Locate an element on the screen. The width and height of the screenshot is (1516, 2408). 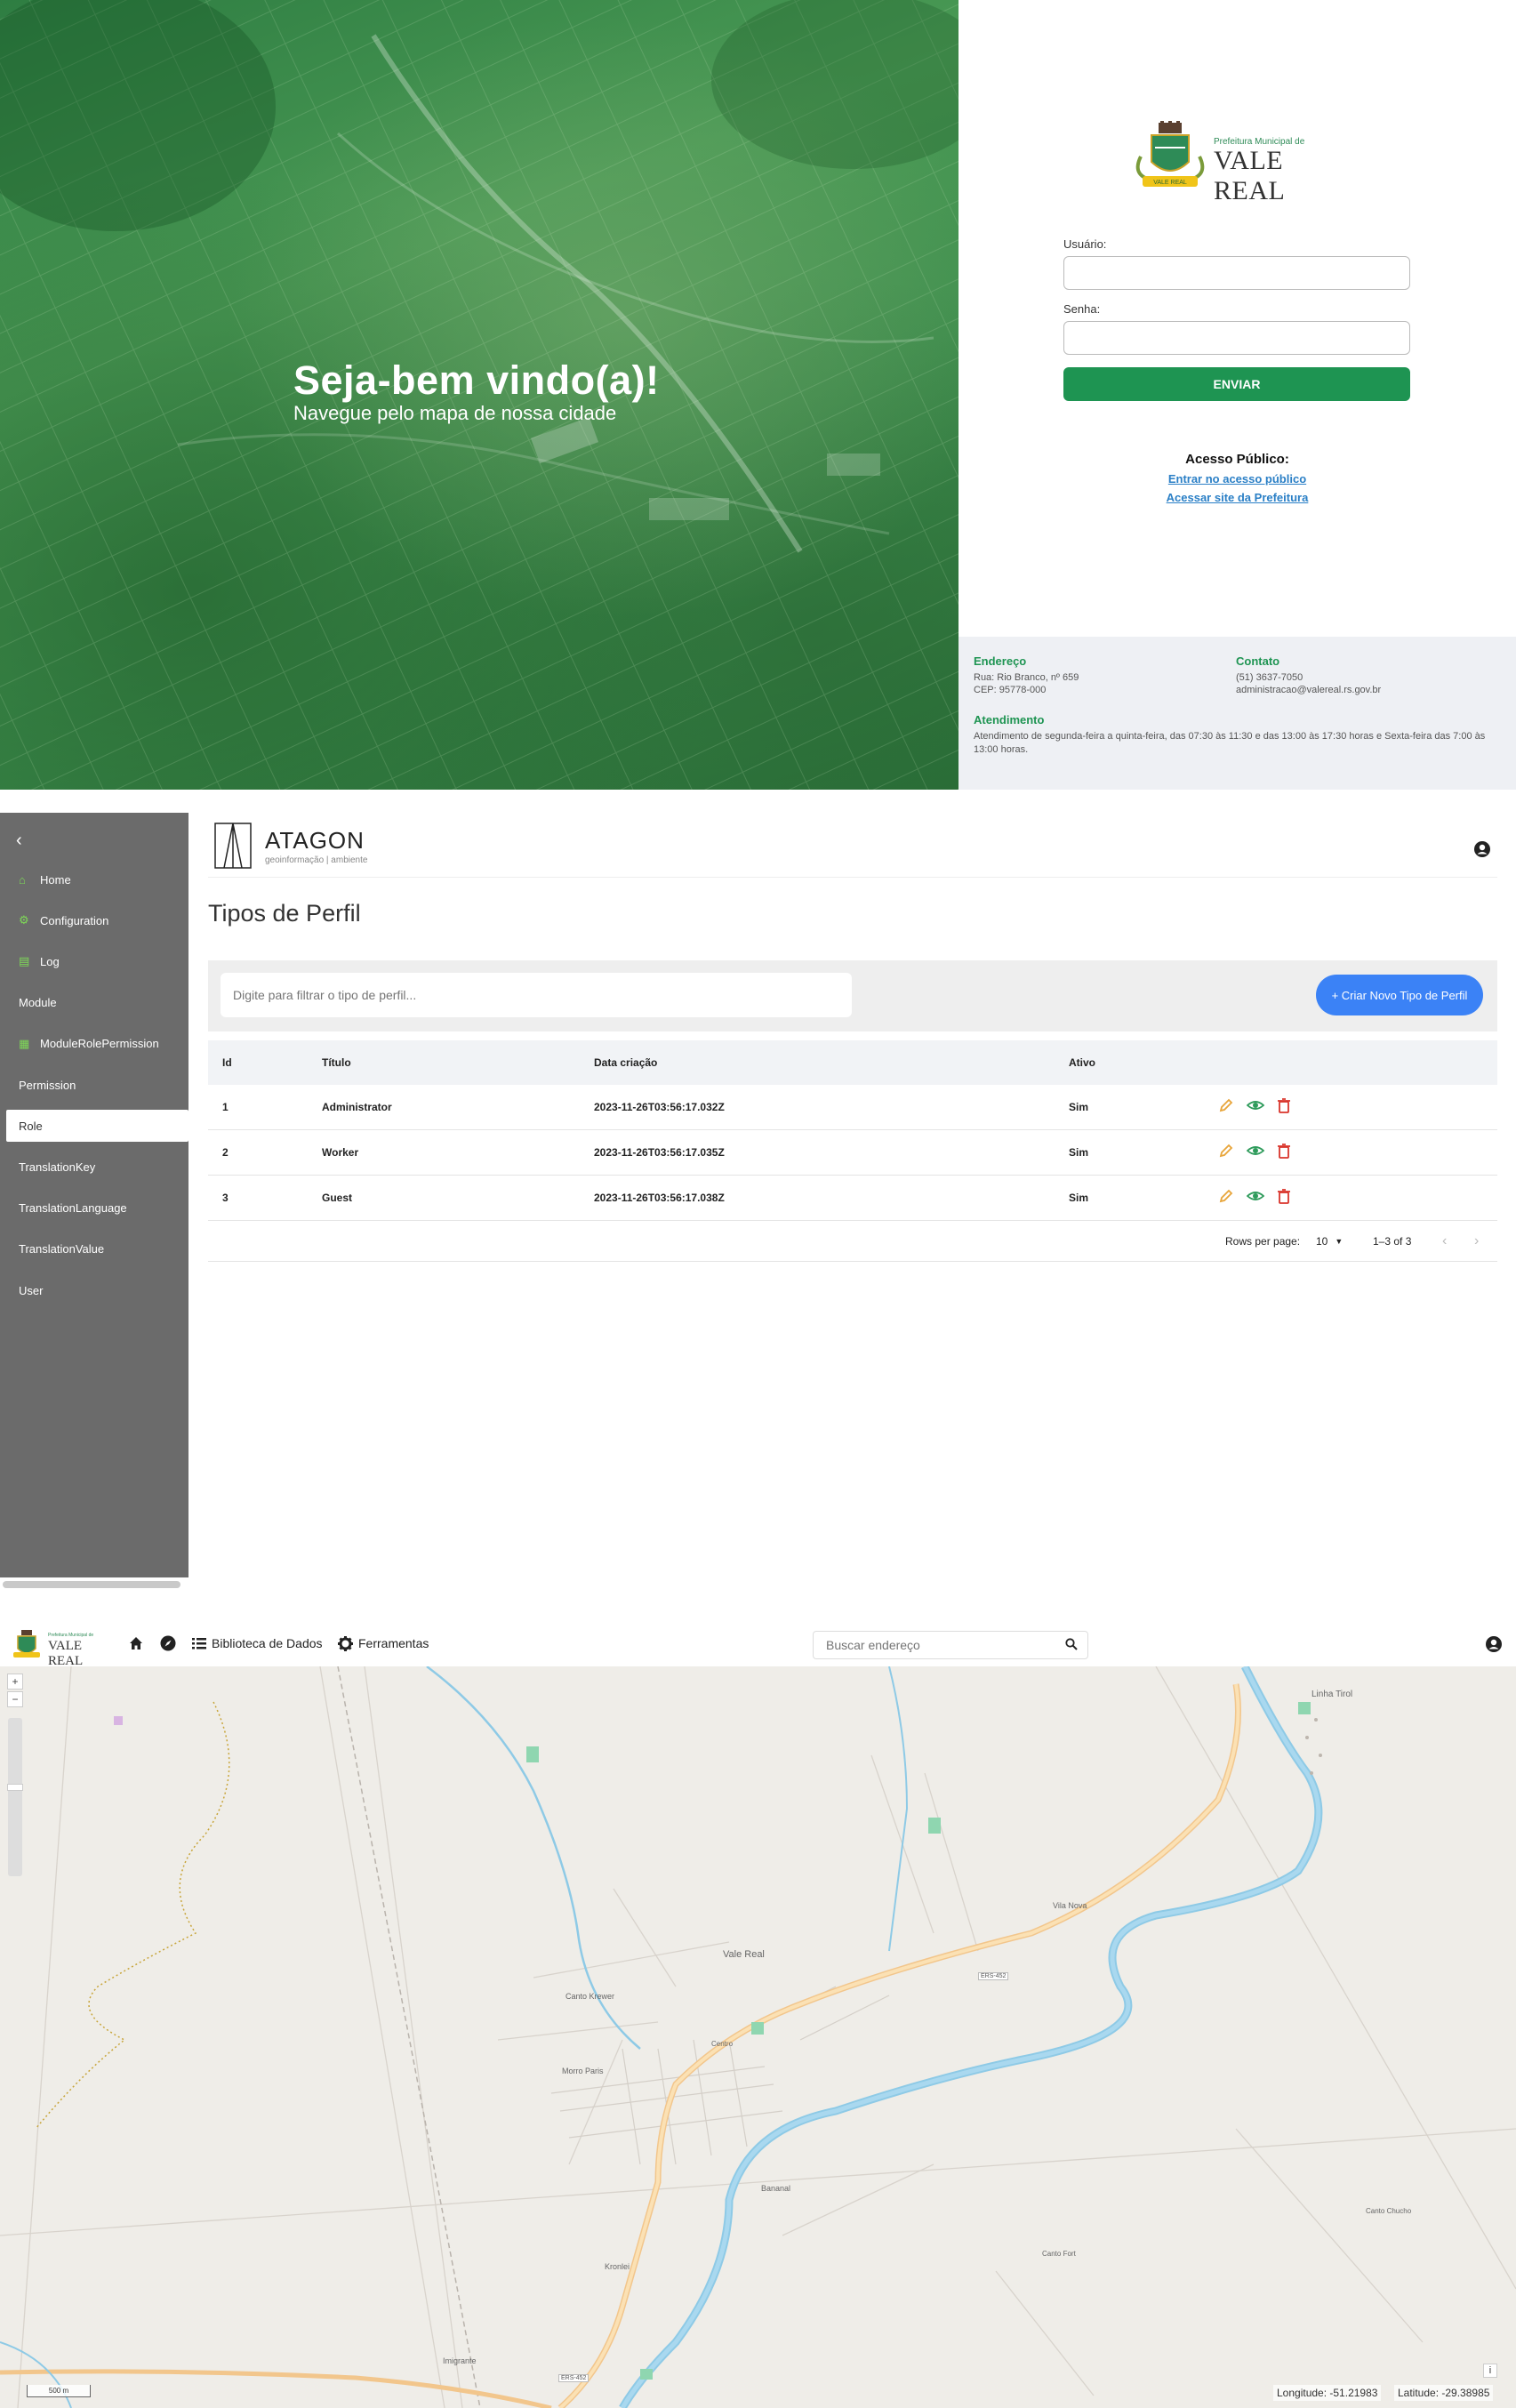
sidebar-item-label: Home is located at coordinates (55, 880).